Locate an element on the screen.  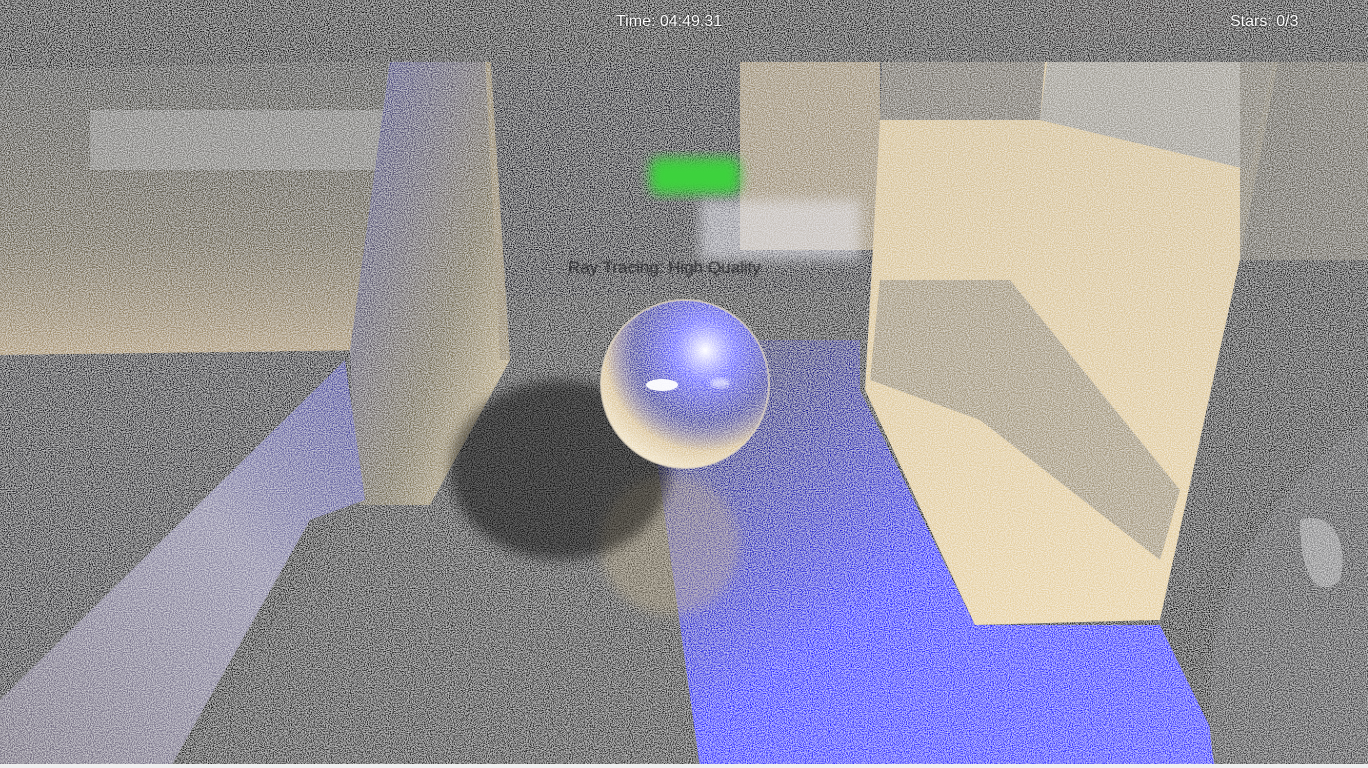
glass-ball is located at coordinates (685, 384).